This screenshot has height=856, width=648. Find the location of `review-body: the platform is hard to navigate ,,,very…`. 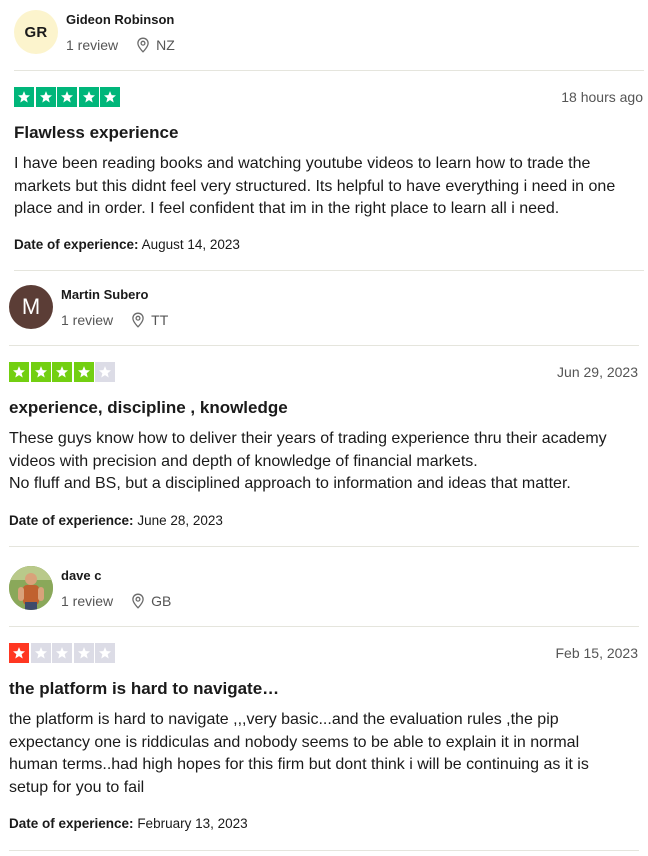

review-body: the platform is hard to navigate ,,,very… is located at coordinates (299, 753).